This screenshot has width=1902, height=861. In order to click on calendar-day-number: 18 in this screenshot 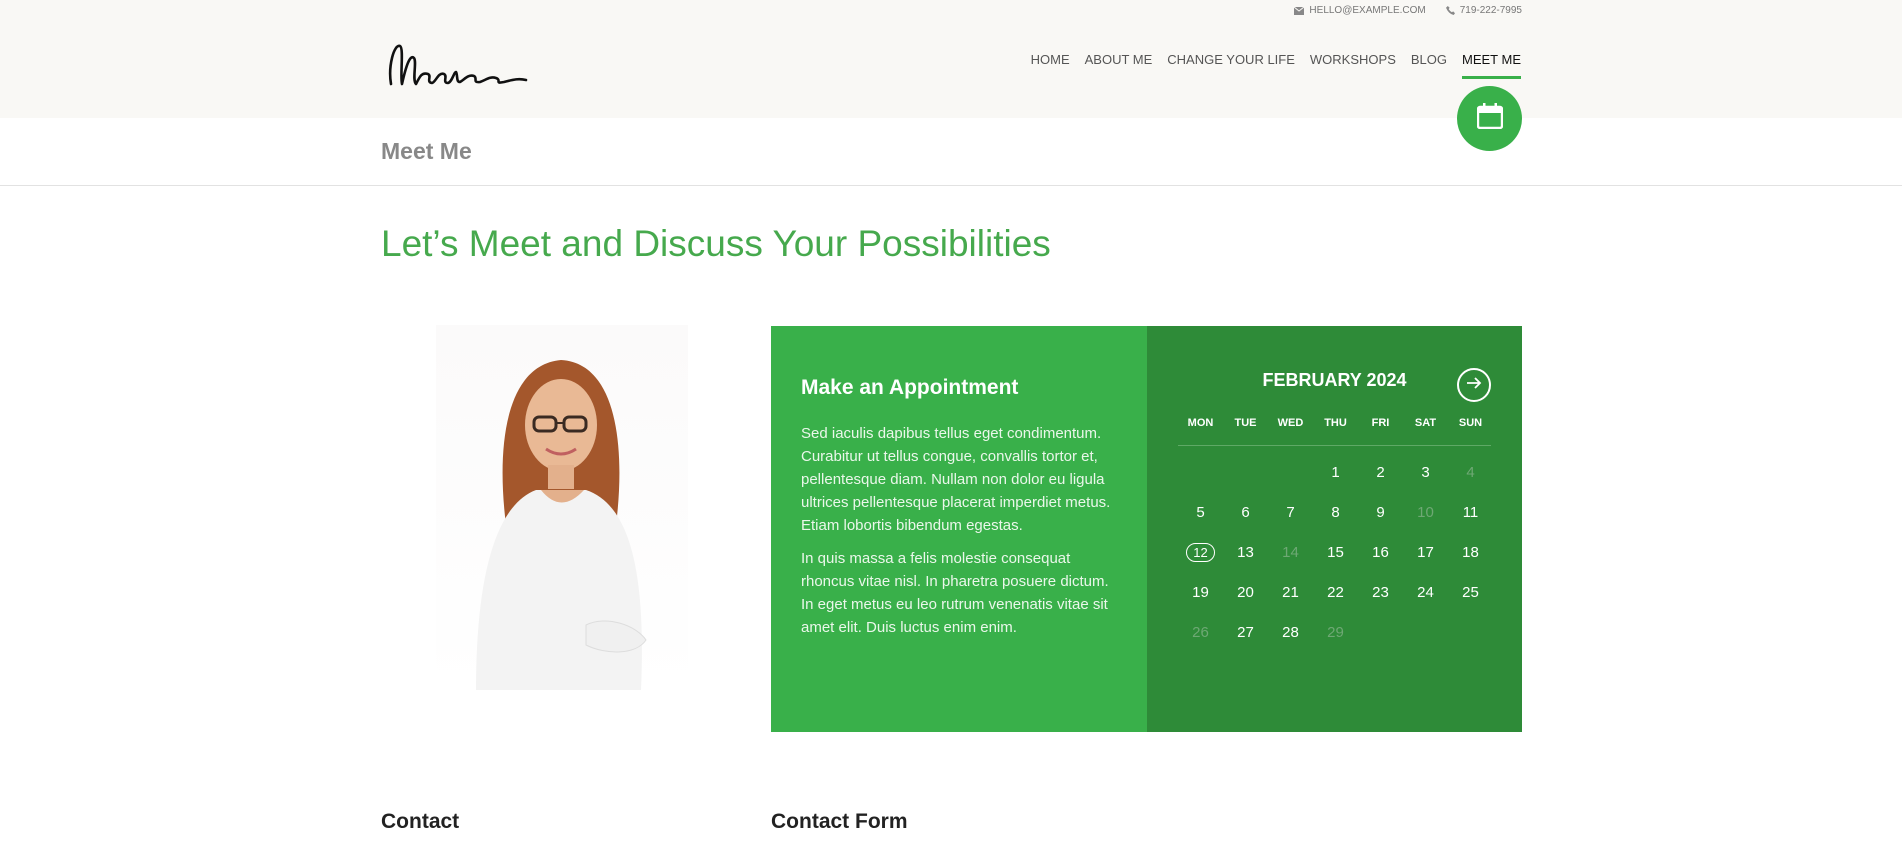, I will do `click(1470, 552)`.